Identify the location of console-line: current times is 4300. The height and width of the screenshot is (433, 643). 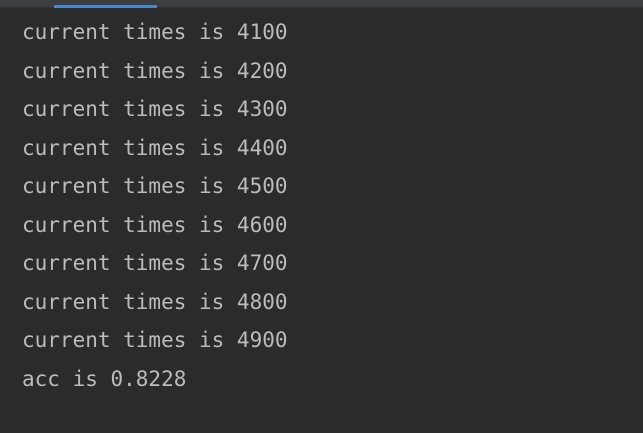
(155, 109).